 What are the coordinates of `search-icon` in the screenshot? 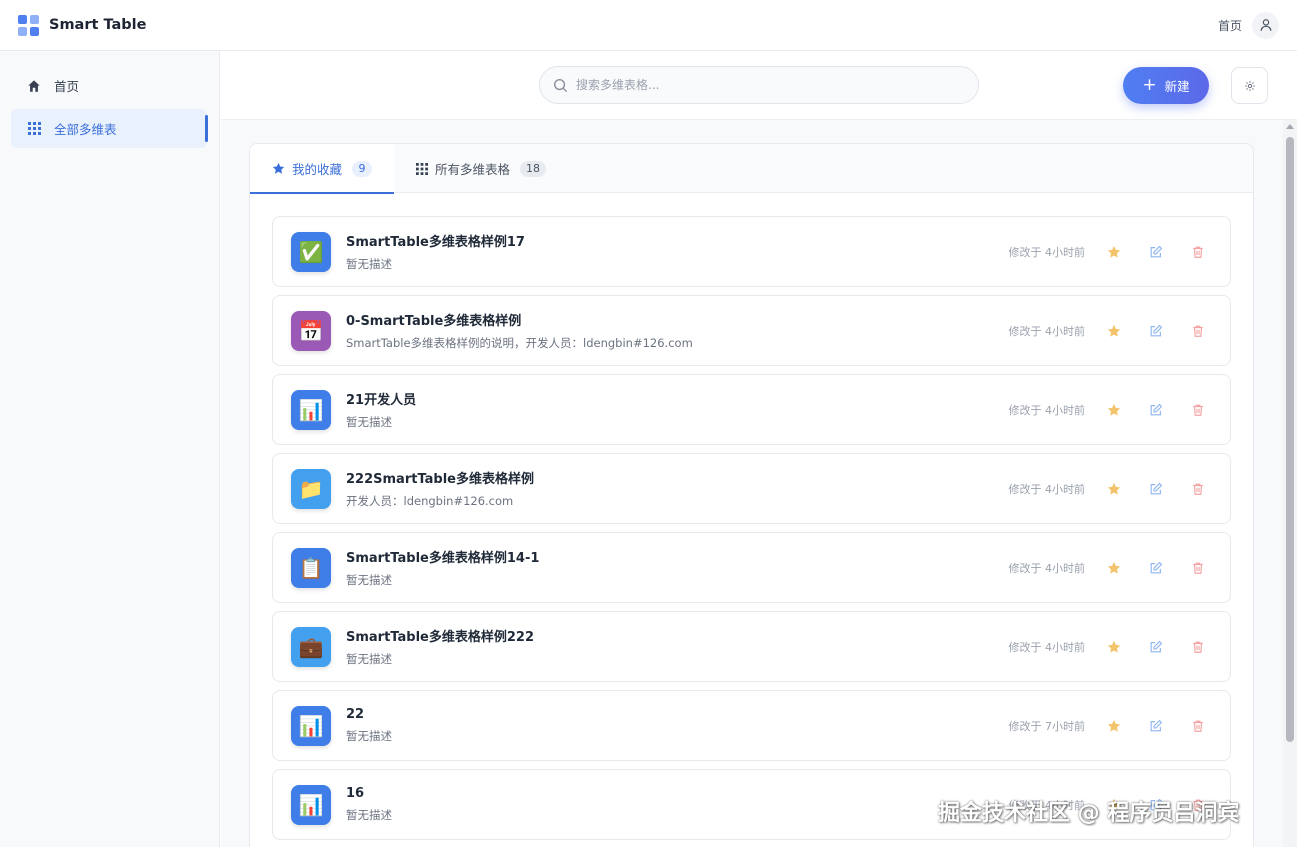 It's located at (560, 85).